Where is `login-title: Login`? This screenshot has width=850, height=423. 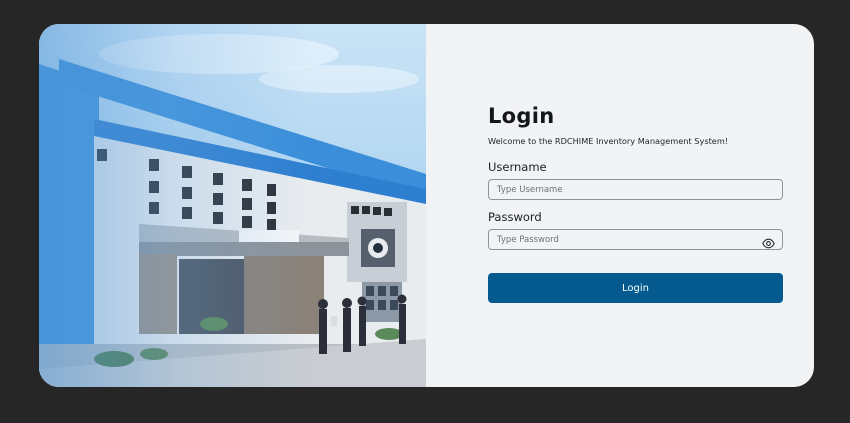
login-title: Login is located at coordinates (521, 116).